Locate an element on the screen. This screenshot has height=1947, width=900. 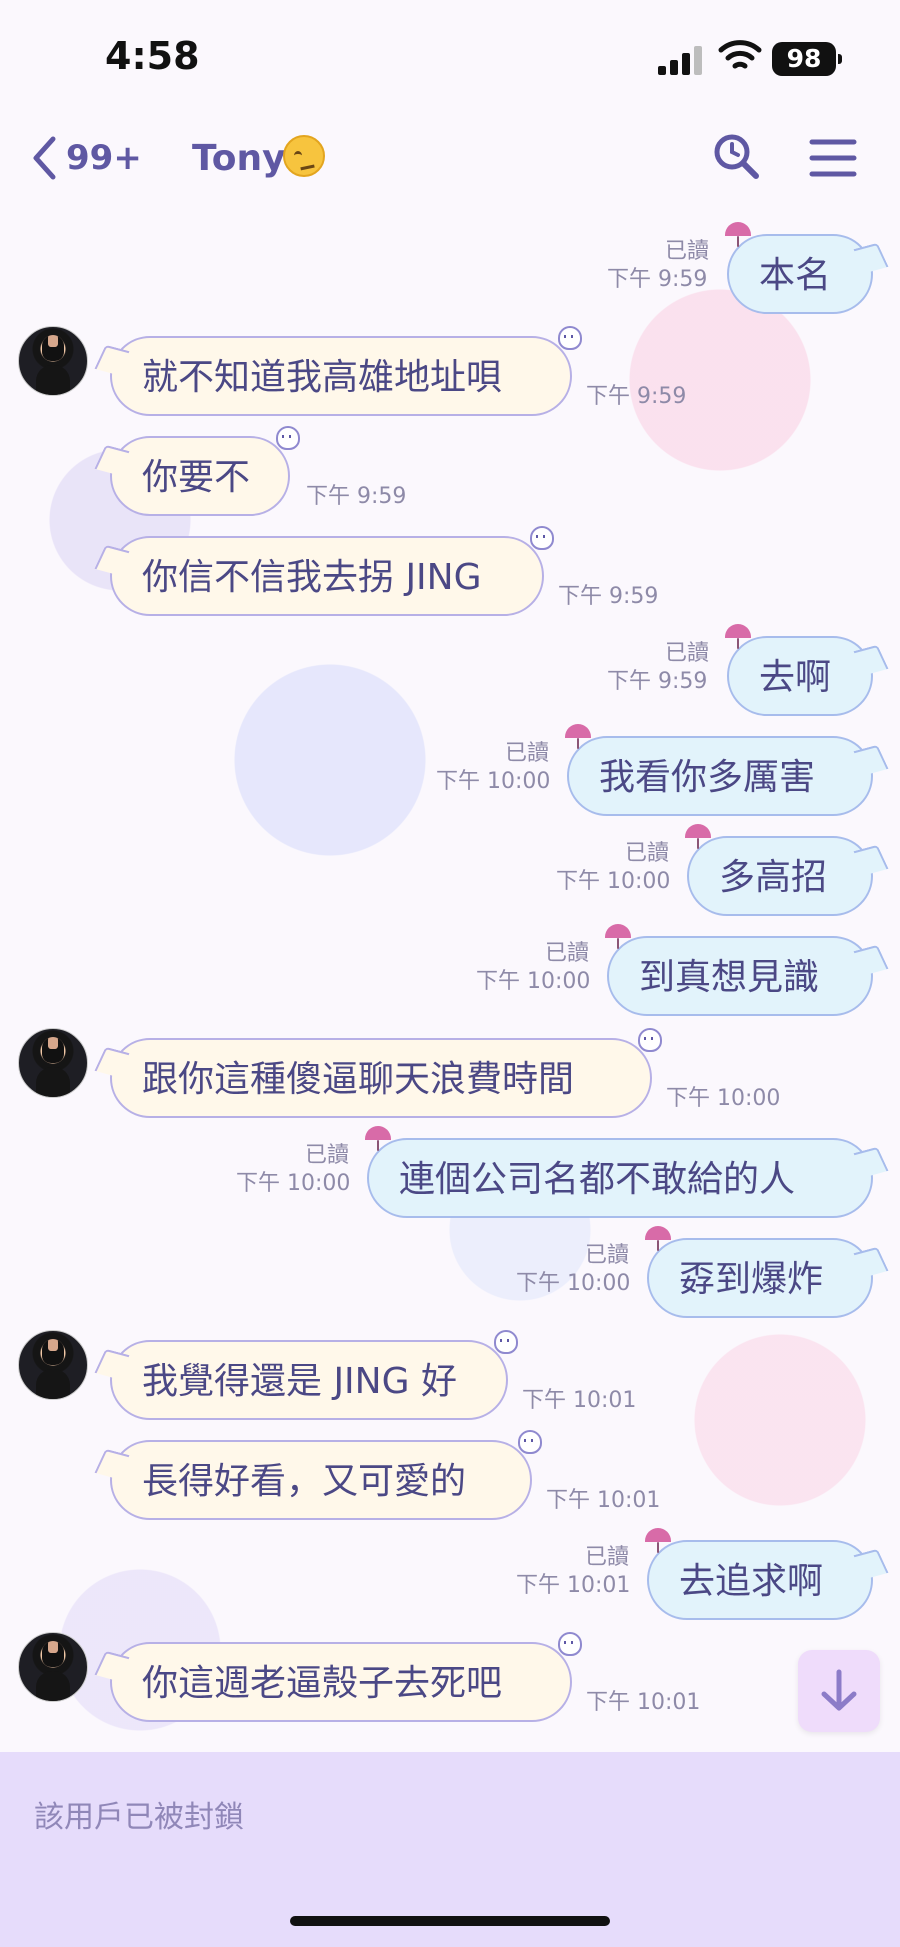
message-text: 你這週老逼殼子去死吧 is located at coordinates (322, 1683).